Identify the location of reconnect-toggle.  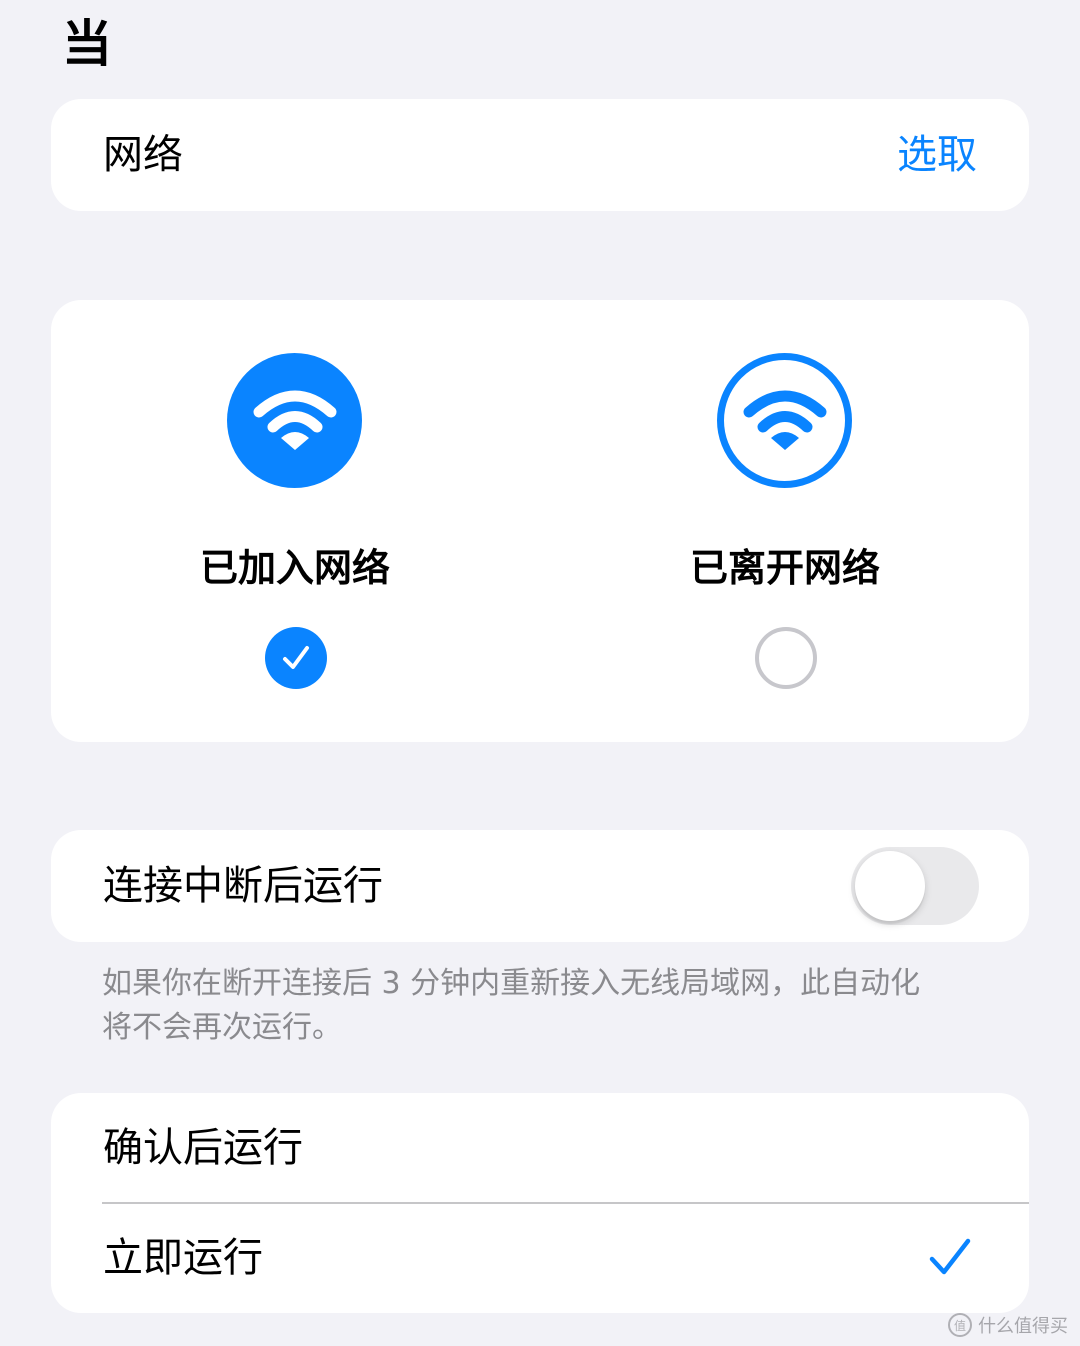
(915, 886).